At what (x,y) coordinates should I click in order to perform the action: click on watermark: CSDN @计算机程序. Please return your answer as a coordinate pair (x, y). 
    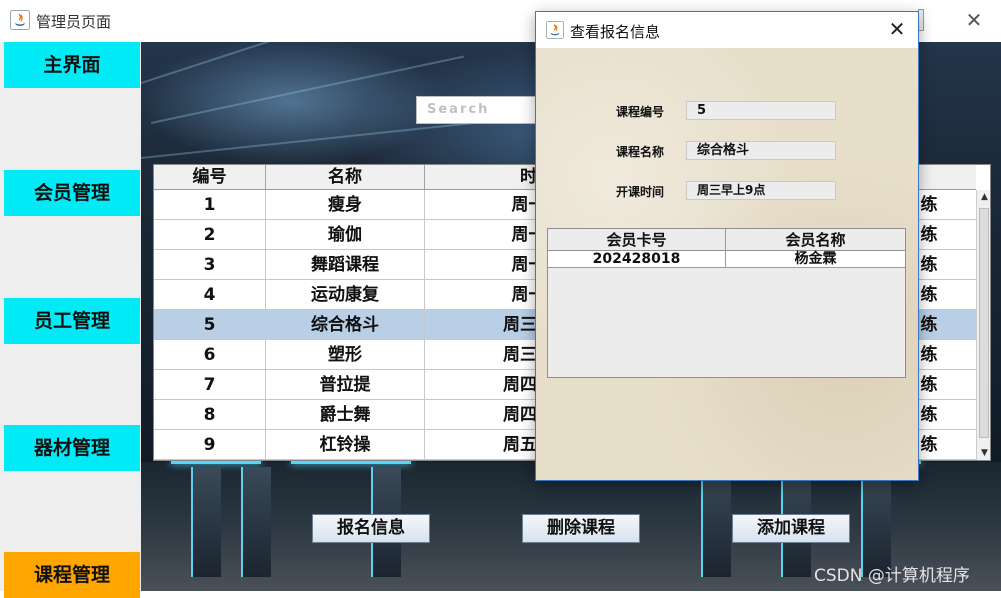
    Looking at the image, I should click on (892, 576).